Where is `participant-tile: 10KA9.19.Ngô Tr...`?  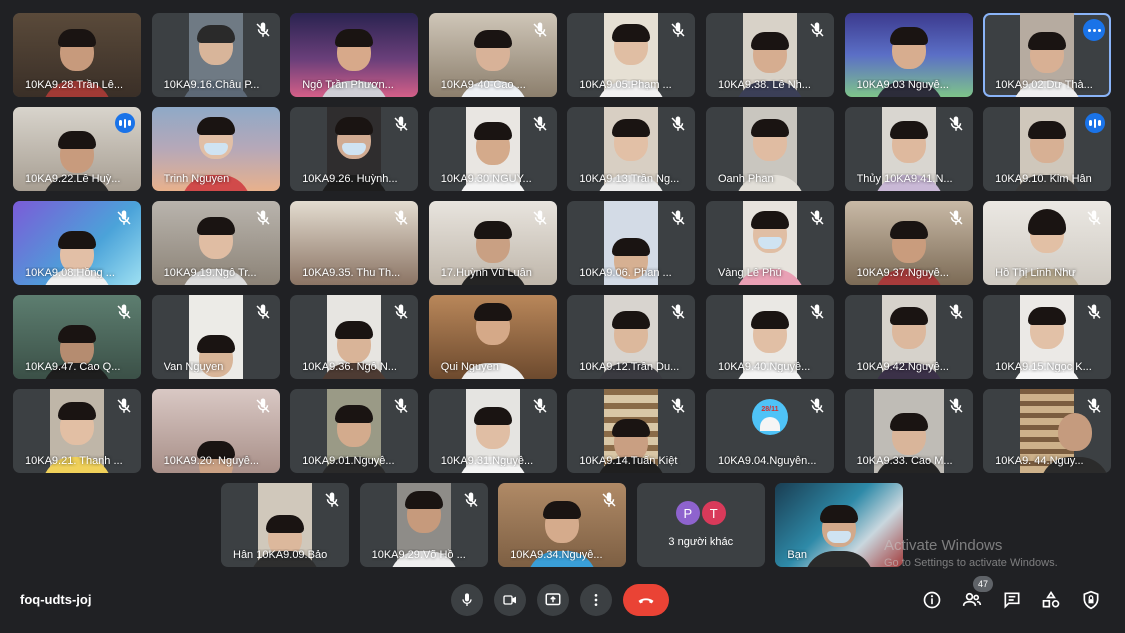
participant-tile: 10KA9.19.Ngô Tr... is located at coordinates (215, 243).